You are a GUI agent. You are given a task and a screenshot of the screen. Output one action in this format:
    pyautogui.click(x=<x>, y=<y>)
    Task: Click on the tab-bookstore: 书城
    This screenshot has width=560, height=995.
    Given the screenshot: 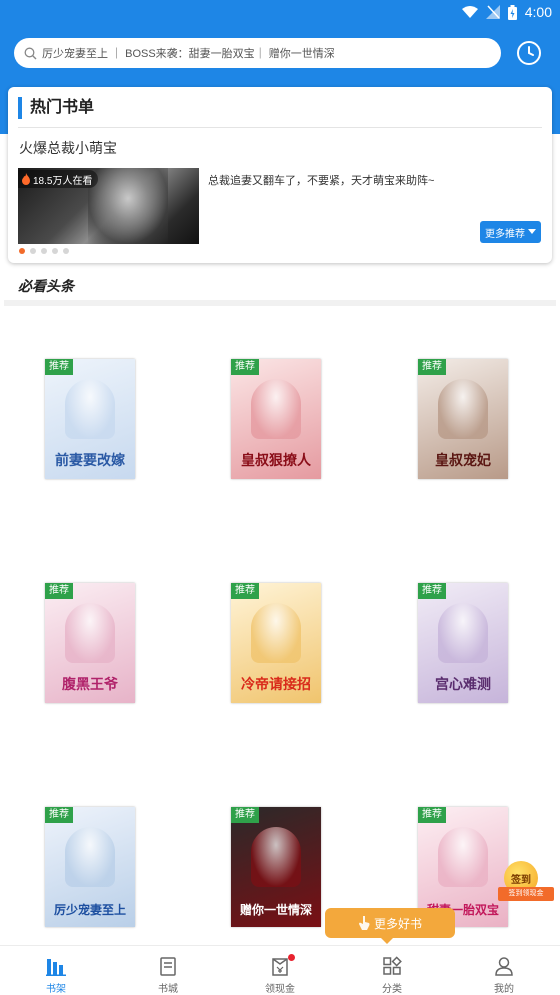 What is the action you would take?
    pyautogui.click(x=168, y=970)
    